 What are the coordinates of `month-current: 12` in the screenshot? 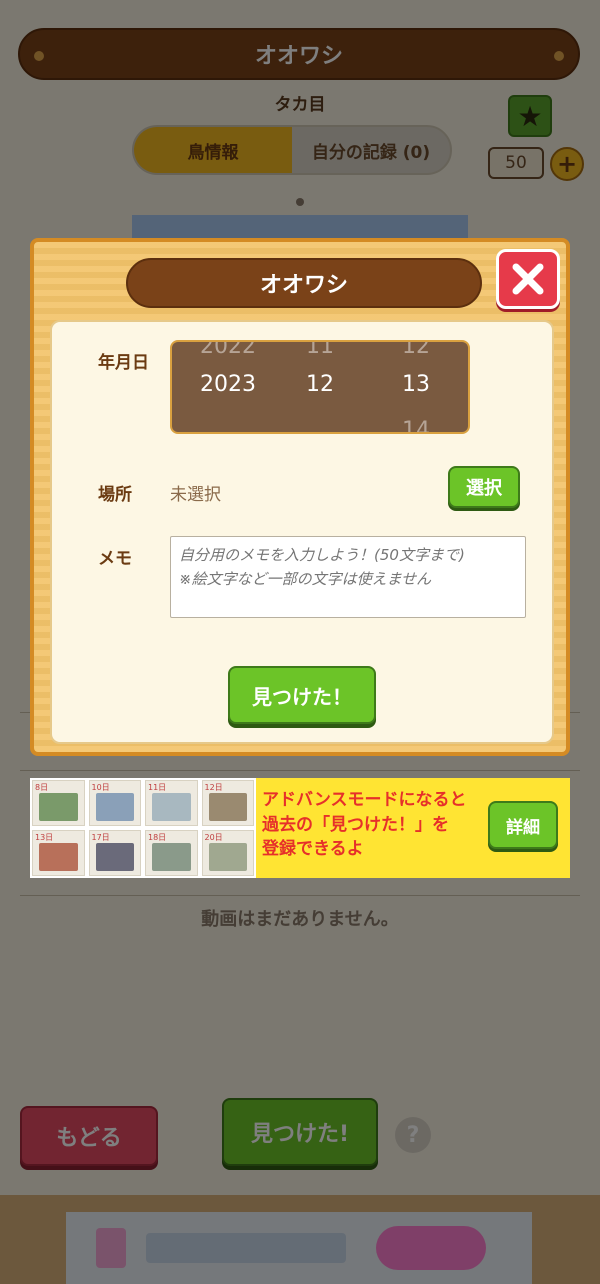 It's located at (320, 384).